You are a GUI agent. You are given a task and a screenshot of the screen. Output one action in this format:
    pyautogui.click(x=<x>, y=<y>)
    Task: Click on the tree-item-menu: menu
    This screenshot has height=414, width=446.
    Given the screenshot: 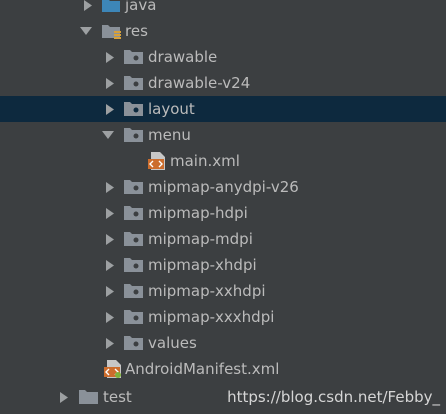 What is the action you would take?
    pyautogui.click(x=223, y=135)
    